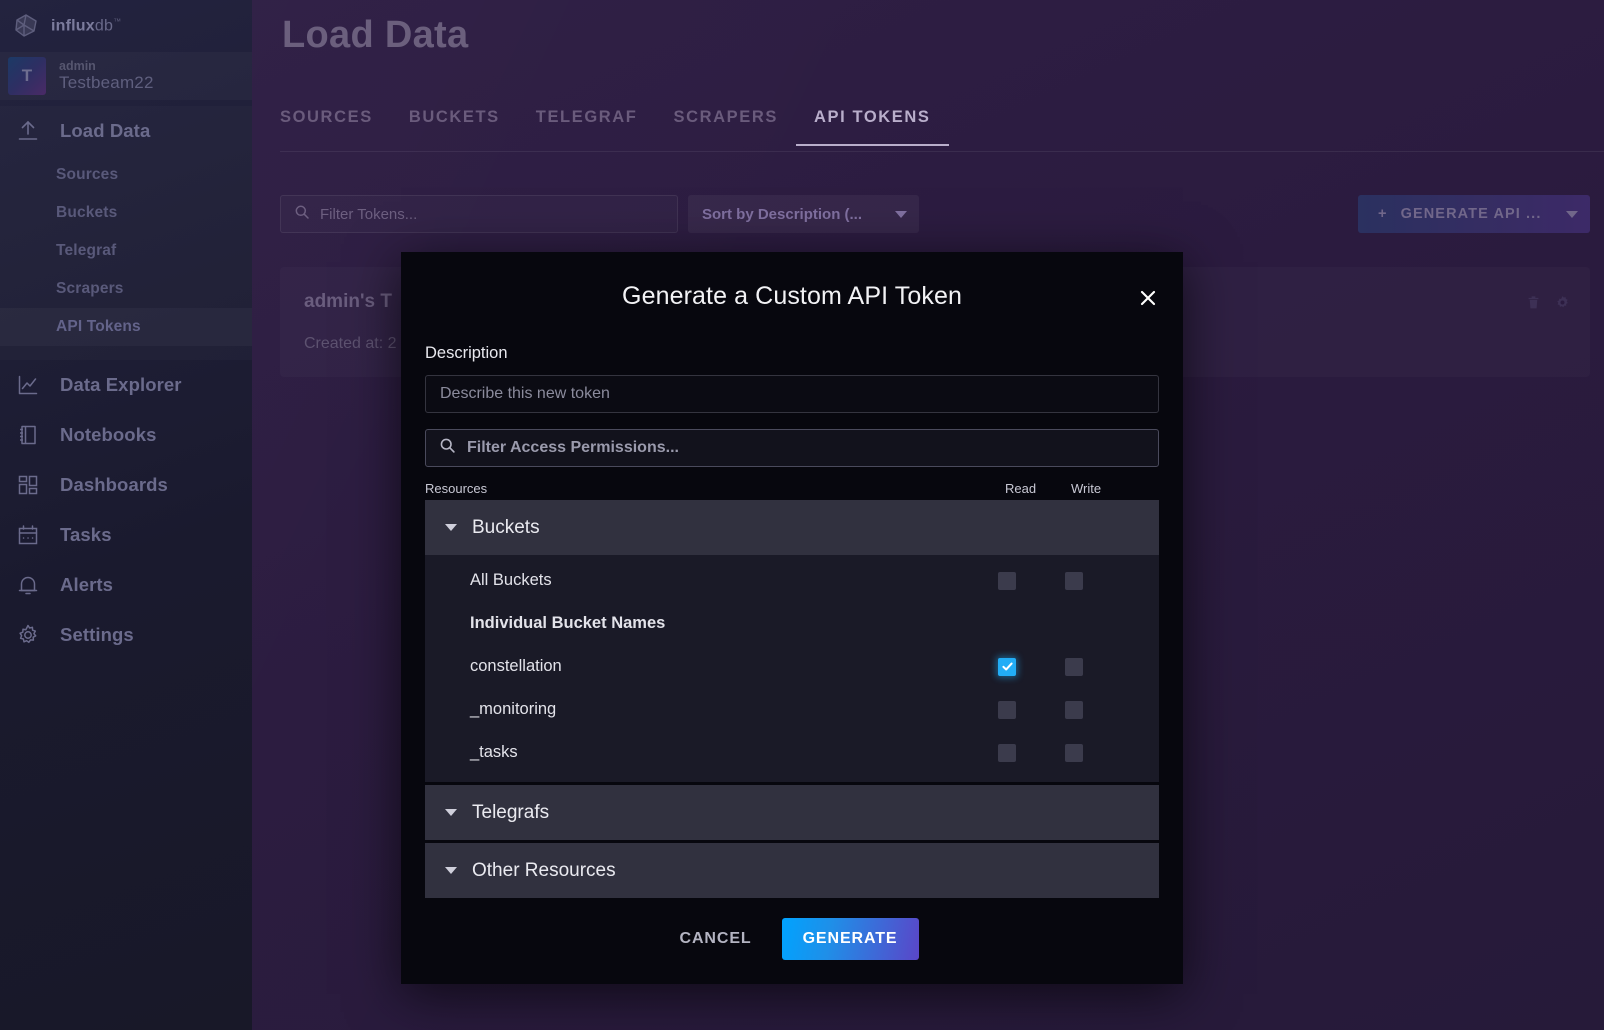 The image size is (1604, 1030). What do you see at coordinates (792, 394) in the screenshot?
I see `description-input: Describe this new token` at bounding box center [792, 394].